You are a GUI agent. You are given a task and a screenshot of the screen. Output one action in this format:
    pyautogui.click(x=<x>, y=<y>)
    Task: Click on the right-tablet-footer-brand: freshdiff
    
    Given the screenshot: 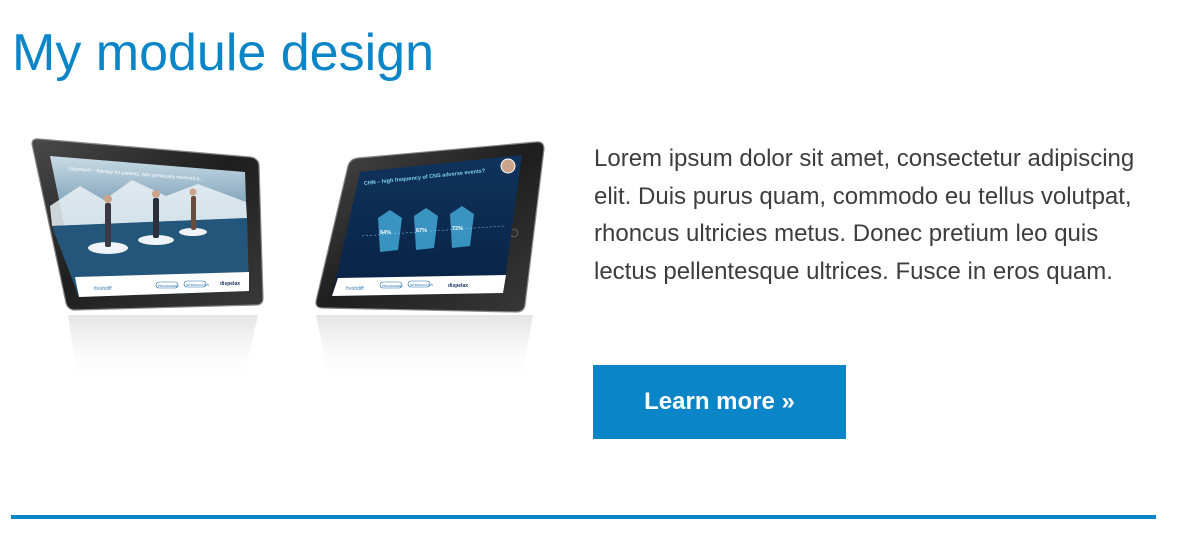 What is the action you would take?
    pyautogui.click(x=355, y=289)
    